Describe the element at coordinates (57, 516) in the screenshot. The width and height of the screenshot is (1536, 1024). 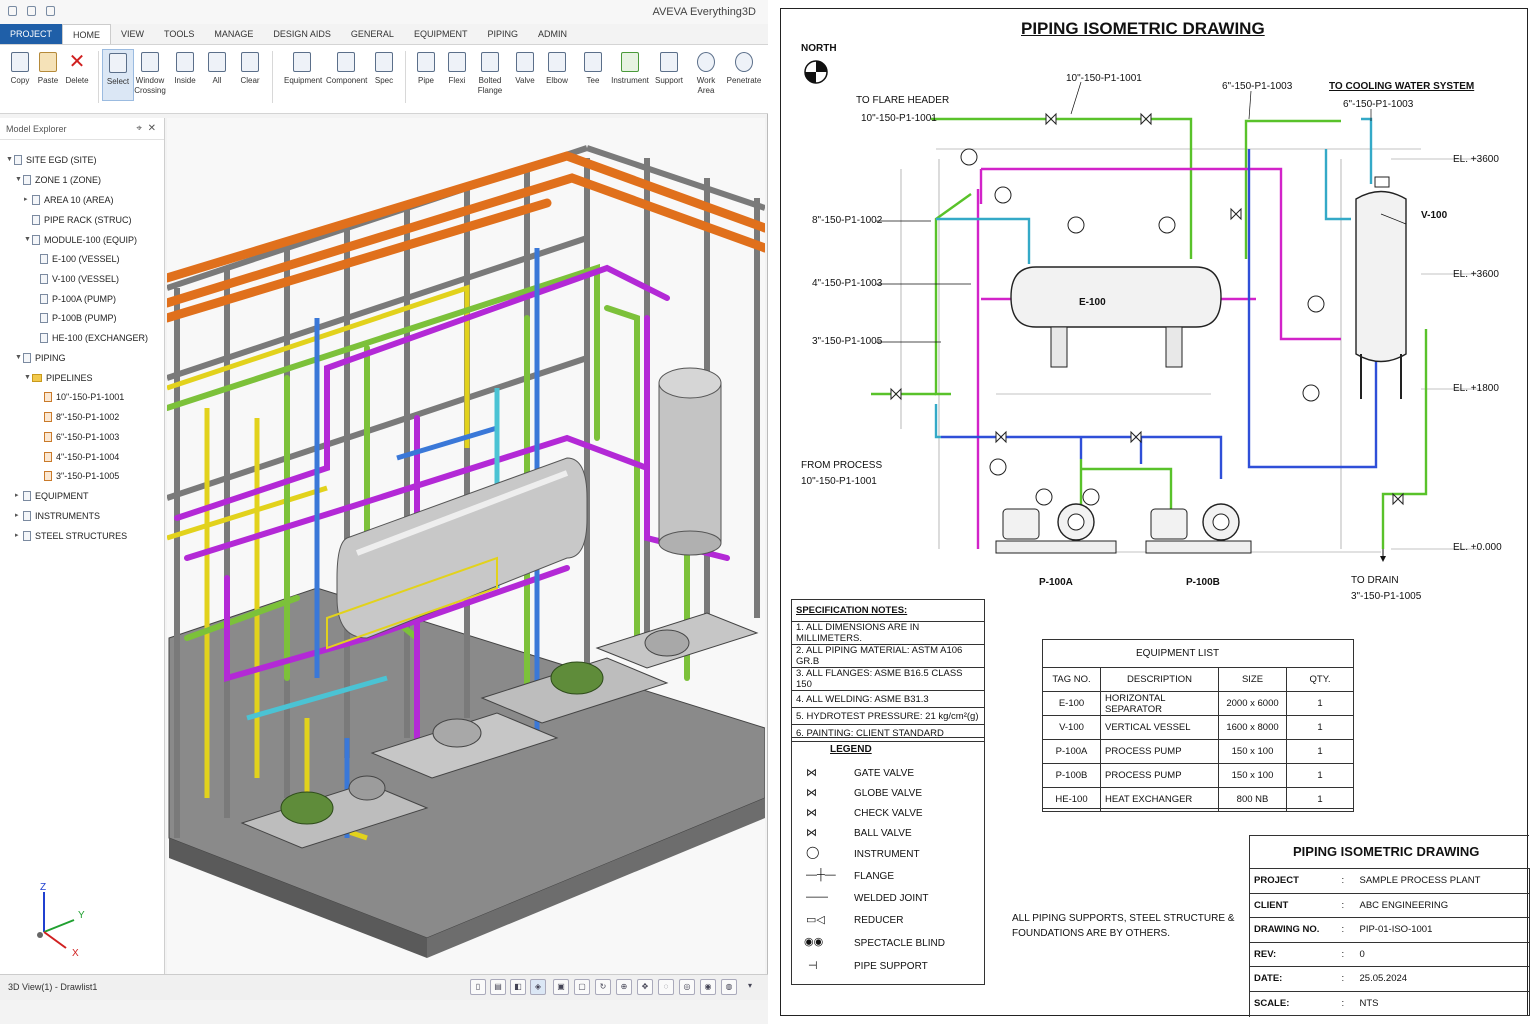
I see `tree-node-instruments: ▸ INSTRUMENTS` at that location.